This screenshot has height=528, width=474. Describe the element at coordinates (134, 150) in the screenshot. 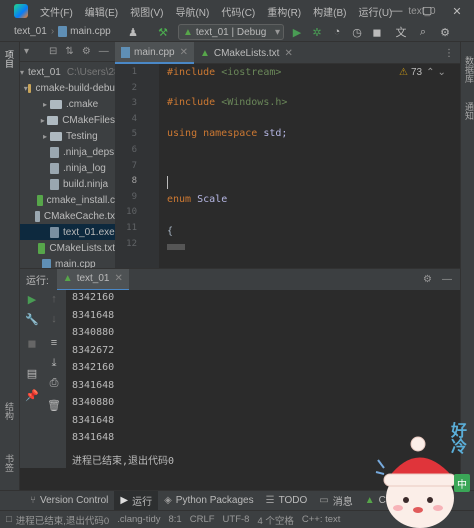

I see `line-number: 6` at that location.